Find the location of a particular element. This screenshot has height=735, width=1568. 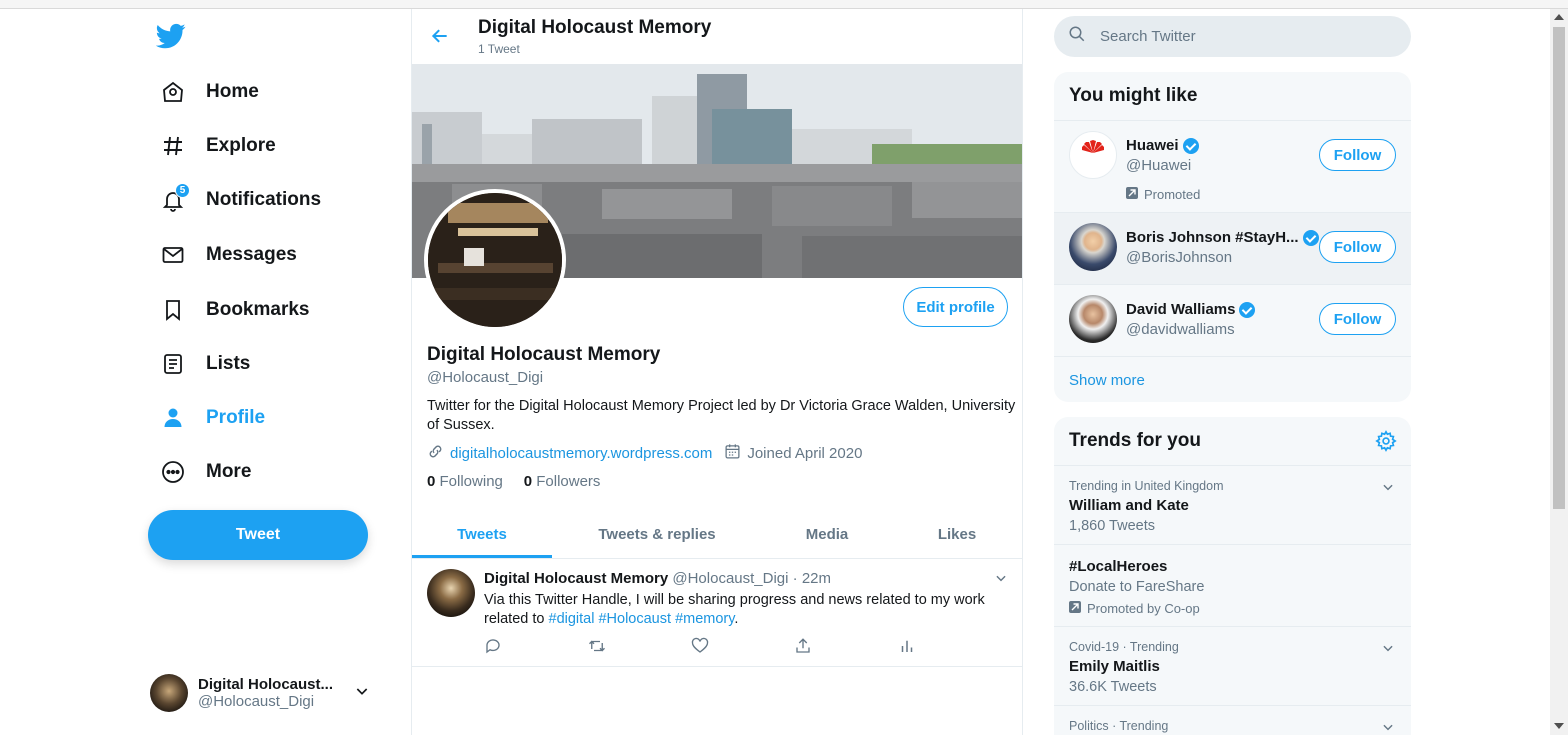

scroll-down-arrow-icon is located at coordinates (1559, 726).